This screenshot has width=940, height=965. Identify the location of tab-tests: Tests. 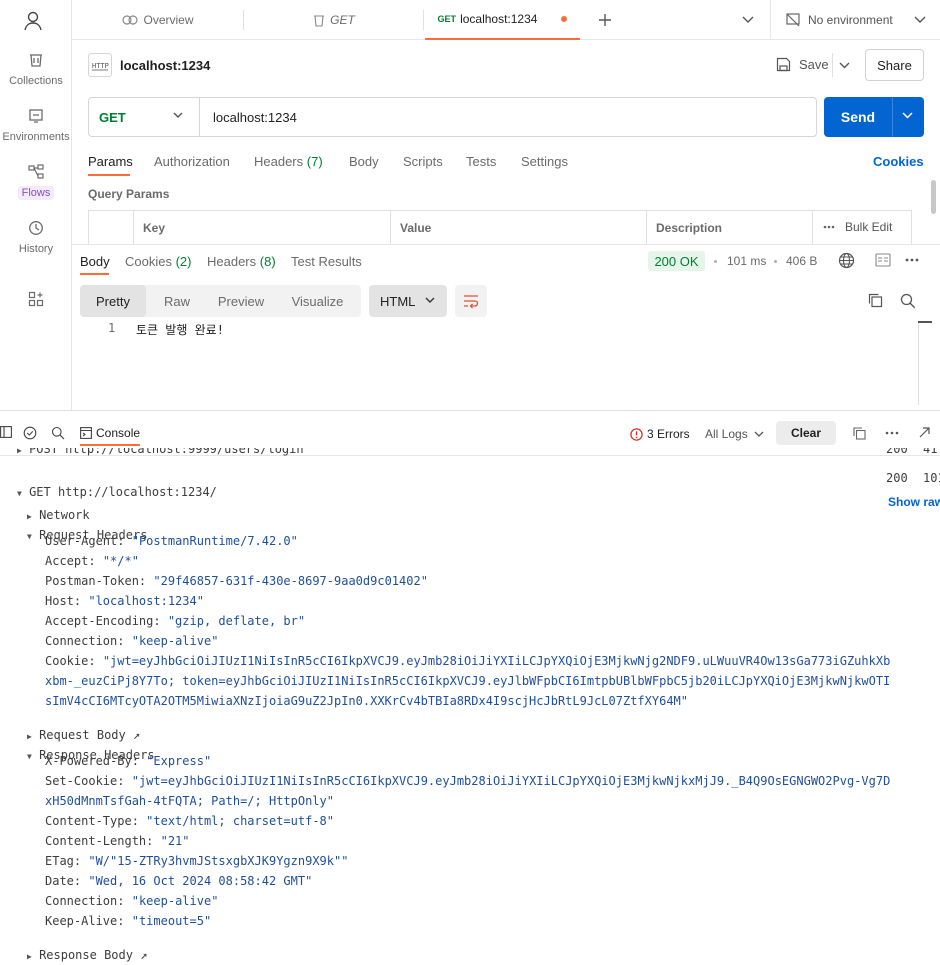
(481, 161).